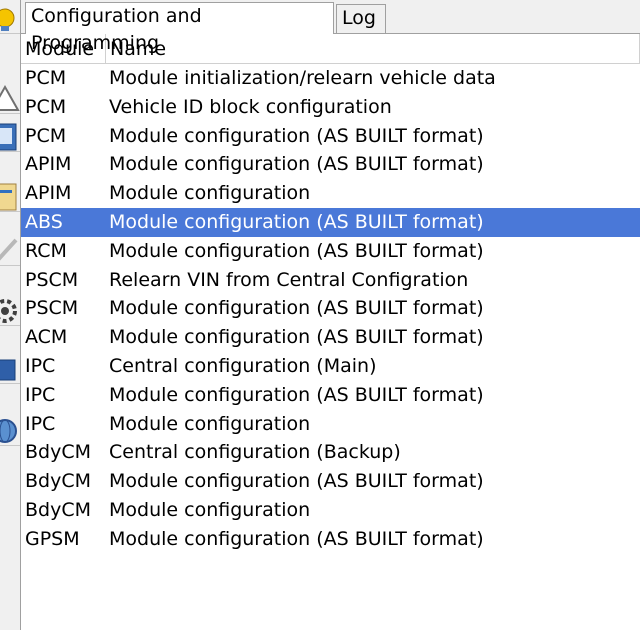  I want to click on wrench-icon, so click(10, 249).